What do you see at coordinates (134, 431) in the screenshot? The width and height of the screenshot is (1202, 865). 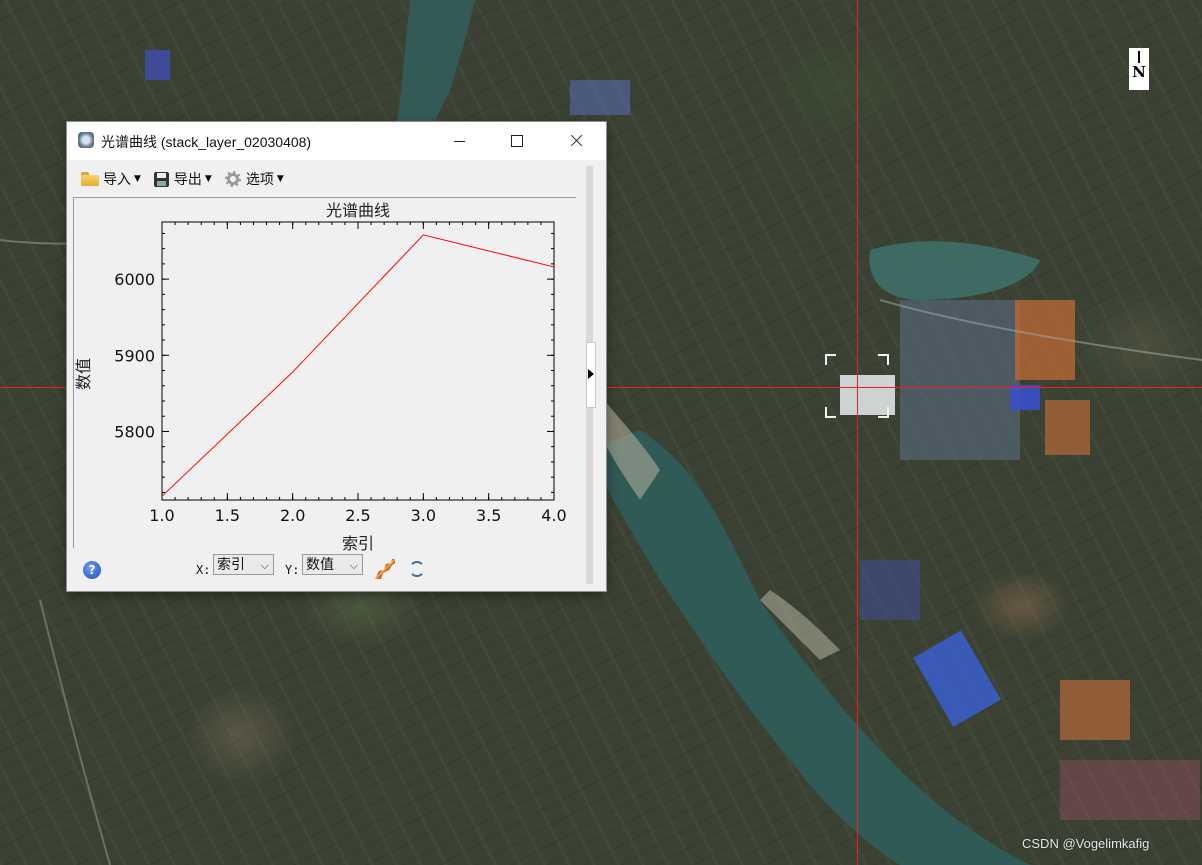 I see `y-tick-label: 5800` at bounding box center [134, 431].